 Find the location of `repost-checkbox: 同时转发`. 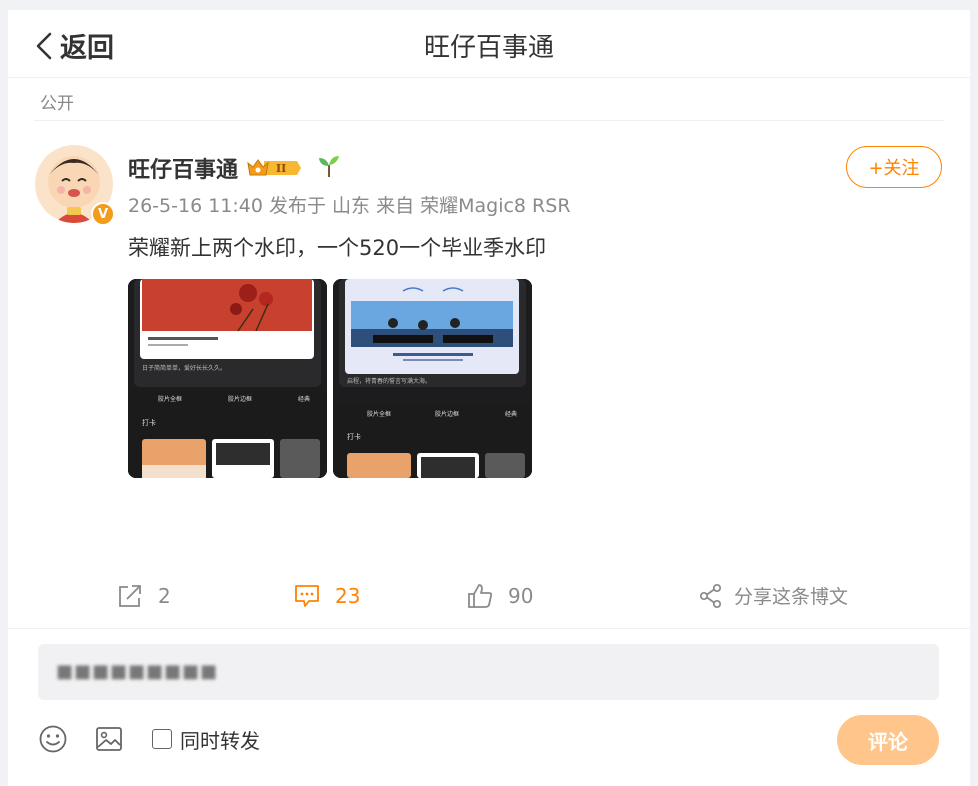

repost-checkbox: 同时转发 is located at coordinates (206, 739).